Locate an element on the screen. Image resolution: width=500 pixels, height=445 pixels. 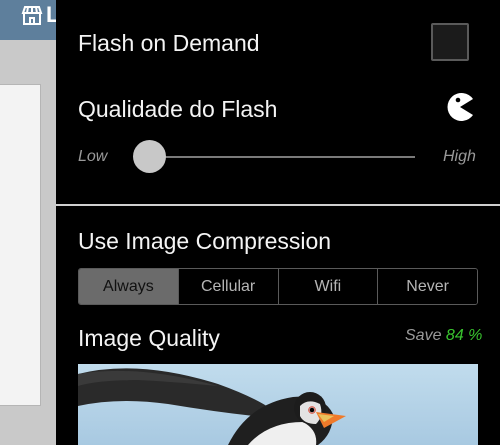
puffin-image is located at coordinates (278, 404).